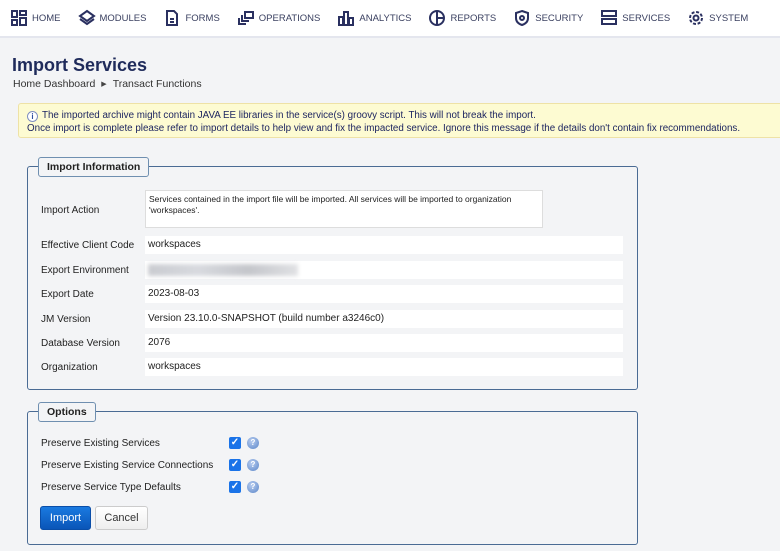 This screenshot has height=551, width=780. What do you see at coordinates (104, 84) in the screenshot?
I see `chevron-right-icon: ▶` at bounding box center [104, 84].